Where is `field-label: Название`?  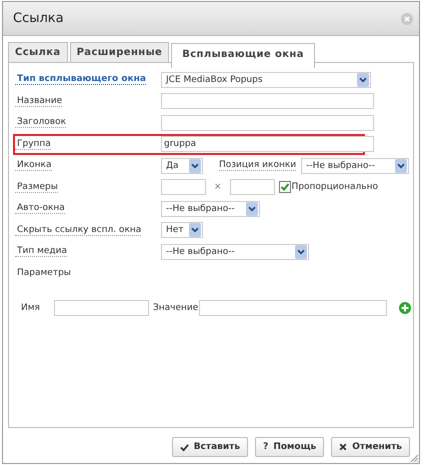
field-label: Название is located at coordinates (38, 101).